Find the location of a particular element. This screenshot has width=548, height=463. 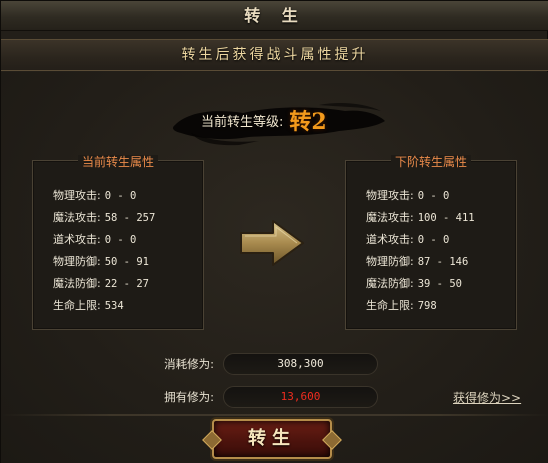

next-attributes-title: 下阶转生属性 is located at coordinates (430, 162).